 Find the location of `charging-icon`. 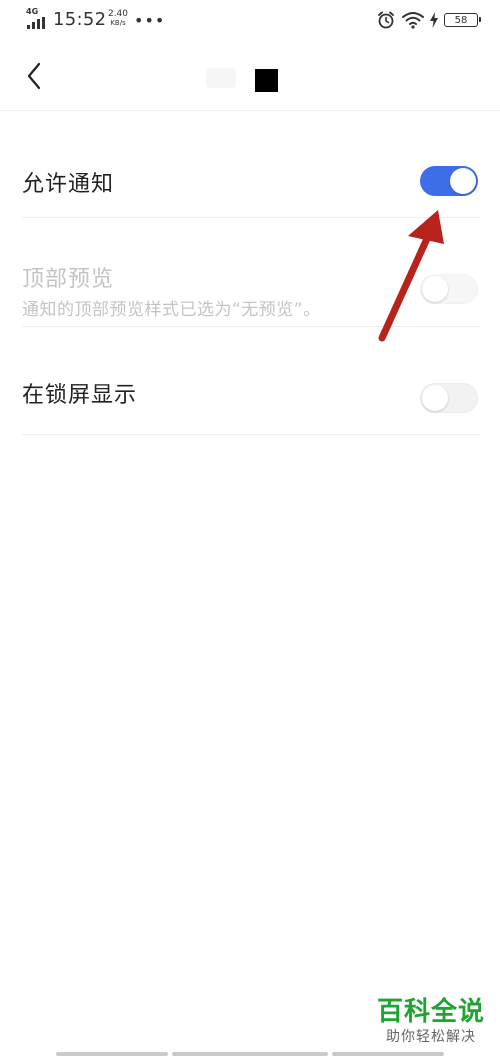

charging-icon is located at coordinates (434, 20).